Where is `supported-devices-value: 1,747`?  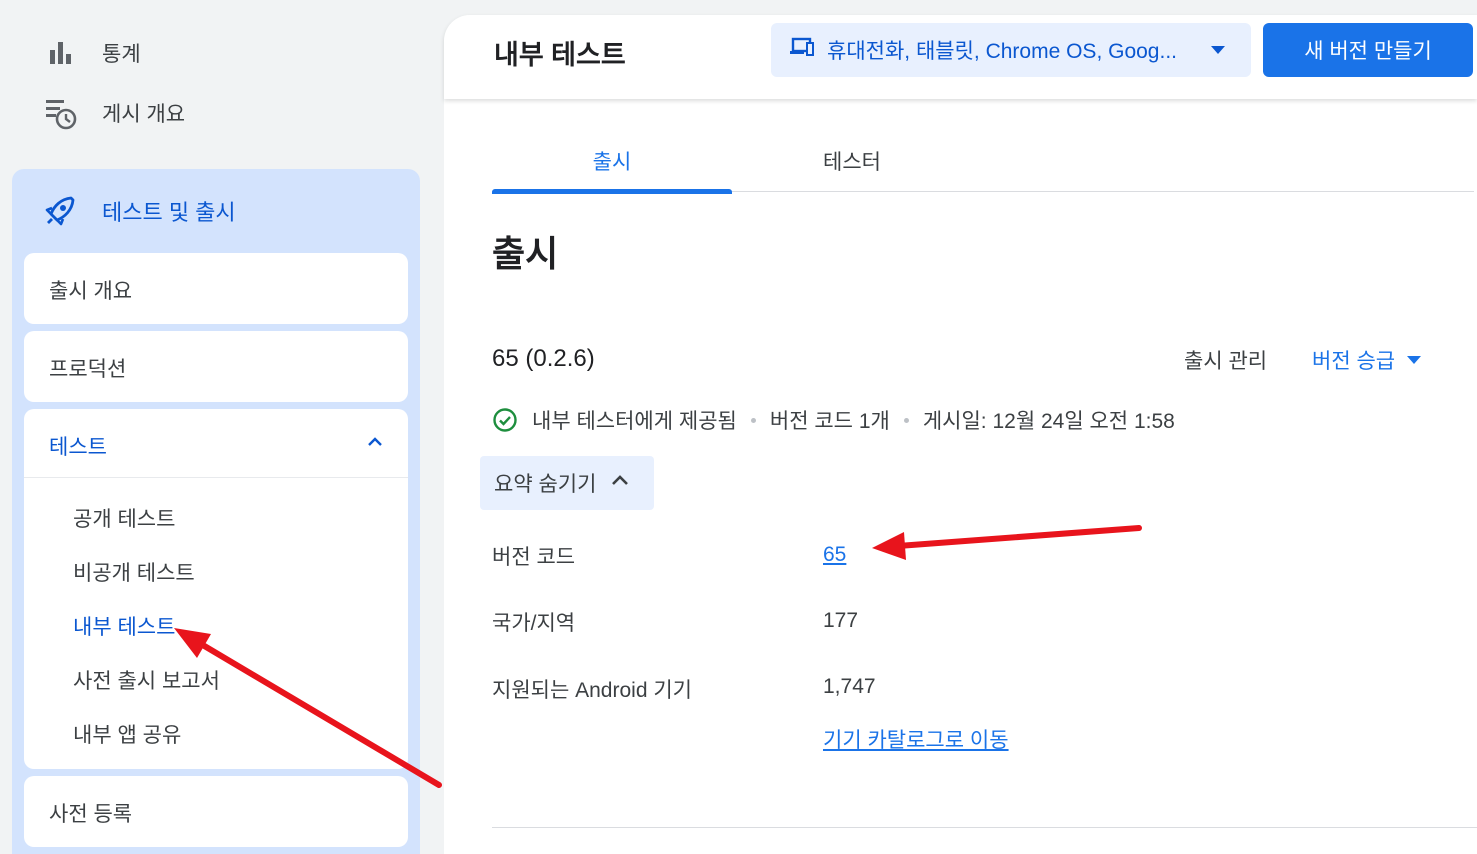 supported-devices-value: 1,747 is located at coordinates (849, 686).